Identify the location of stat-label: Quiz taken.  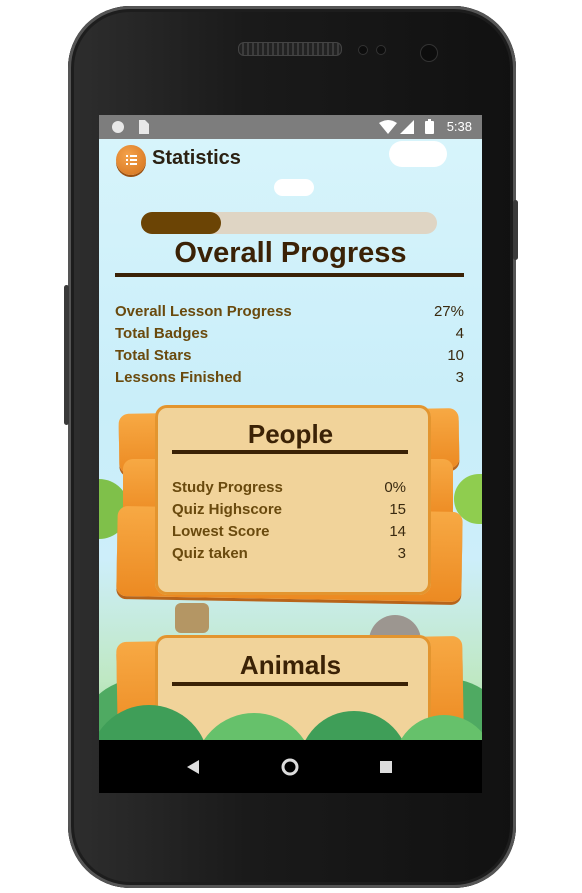
(210, 553).